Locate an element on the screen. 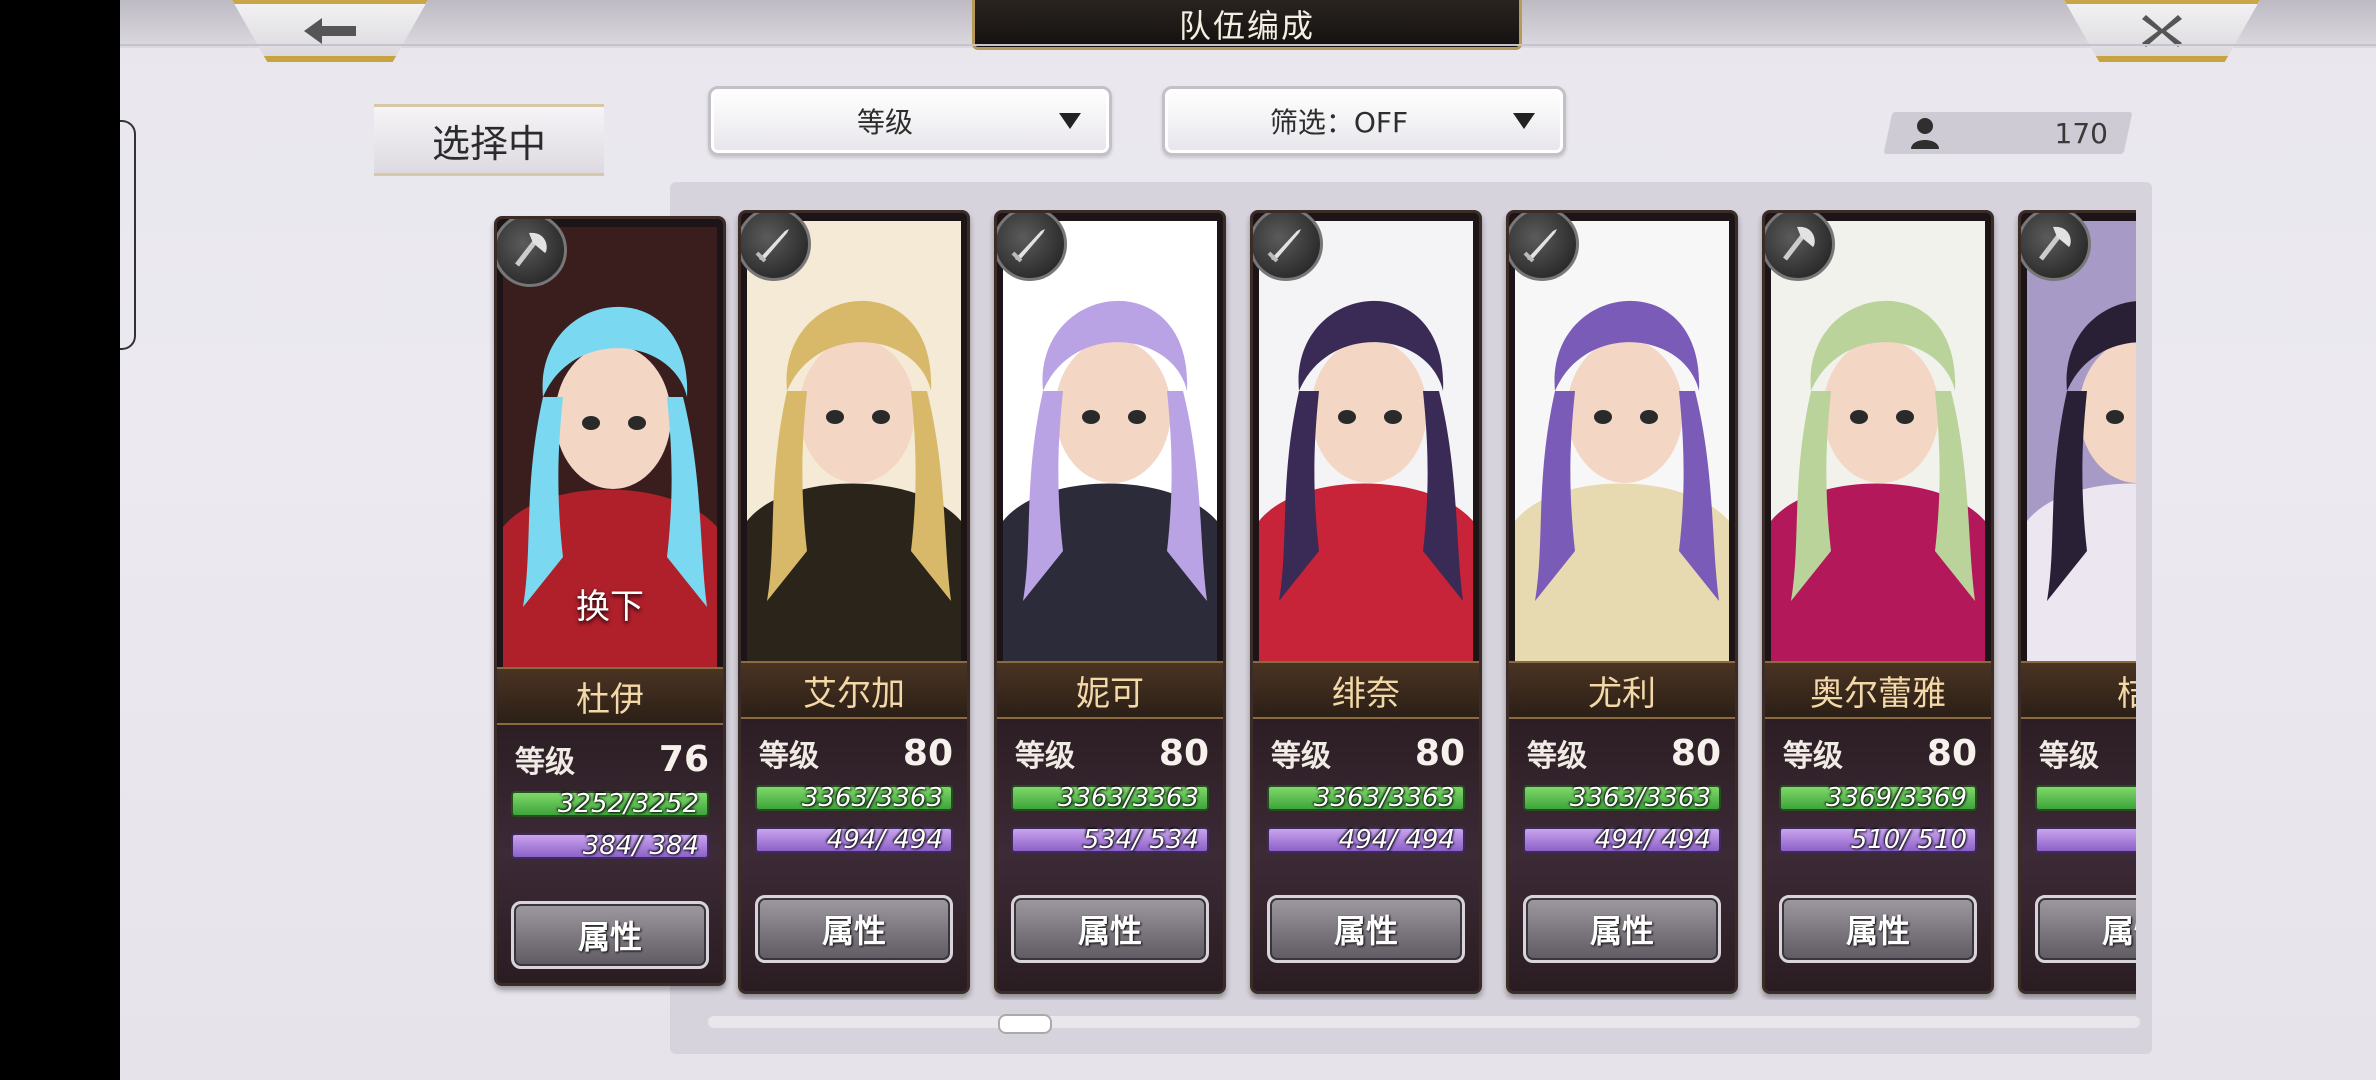 Image resolution: width=2376 pixels, height=1080 pixels. mp-bar: 530/ is located at coordinates (2085, 840).